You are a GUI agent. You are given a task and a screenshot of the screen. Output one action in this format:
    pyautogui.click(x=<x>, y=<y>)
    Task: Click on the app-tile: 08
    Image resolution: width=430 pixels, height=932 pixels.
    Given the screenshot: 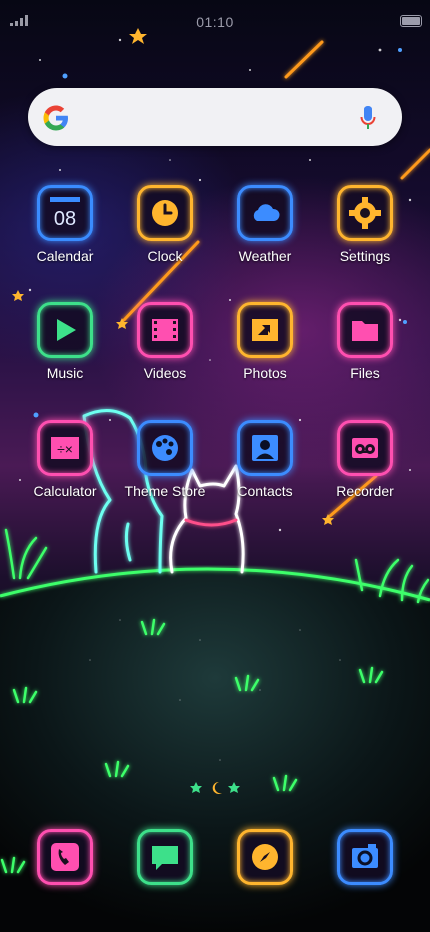 What is the action you would take?
    pyautogui.click(x=65, y=213)
    